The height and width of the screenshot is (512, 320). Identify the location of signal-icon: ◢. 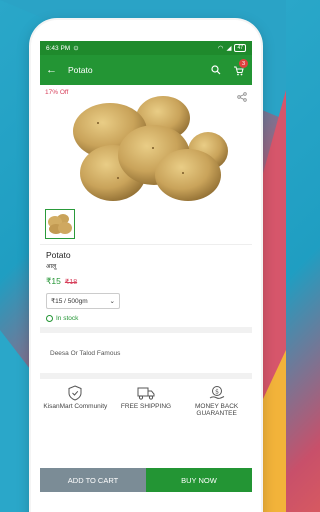
(229, 48).